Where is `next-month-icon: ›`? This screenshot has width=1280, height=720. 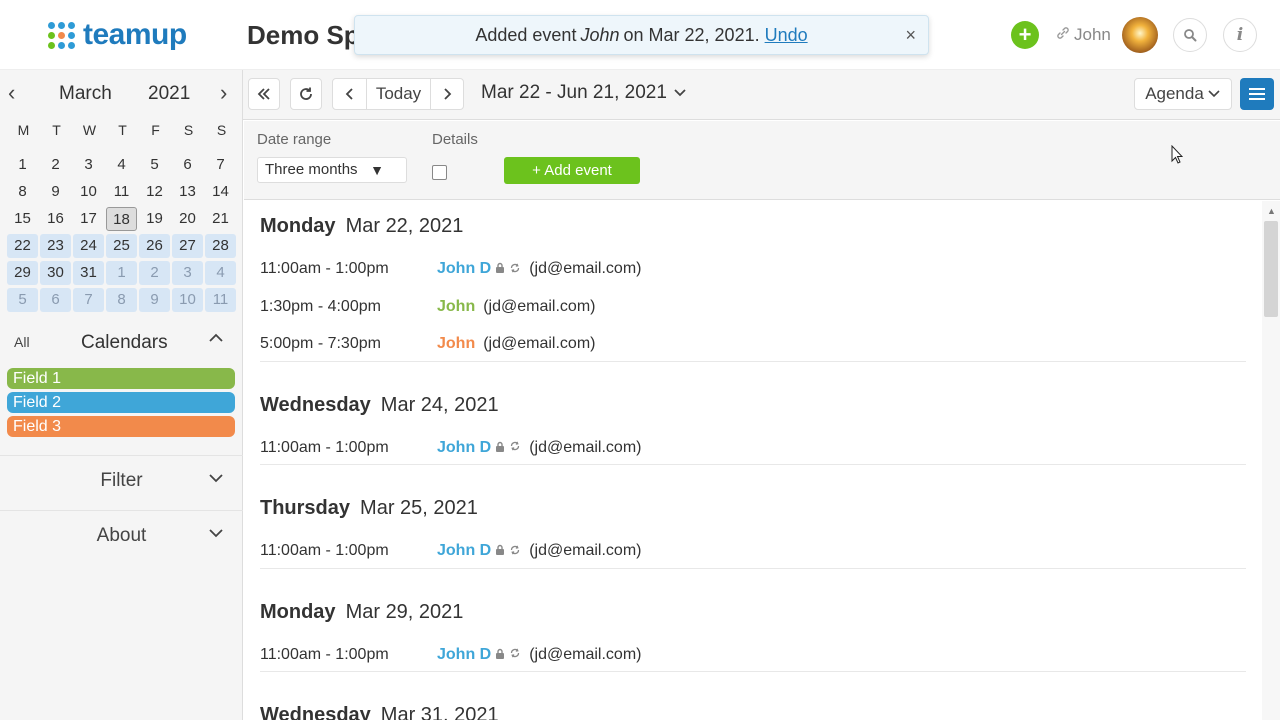
next-month-icon: › is located at coordinates (223, 93).